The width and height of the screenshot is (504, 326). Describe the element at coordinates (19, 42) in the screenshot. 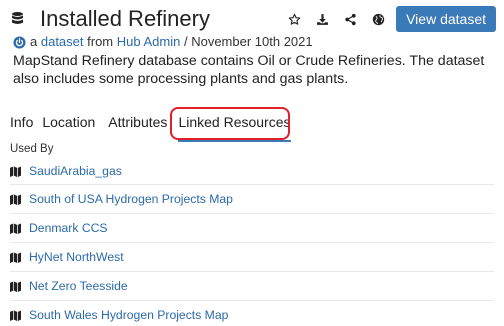

I see `power-icon` at that location.